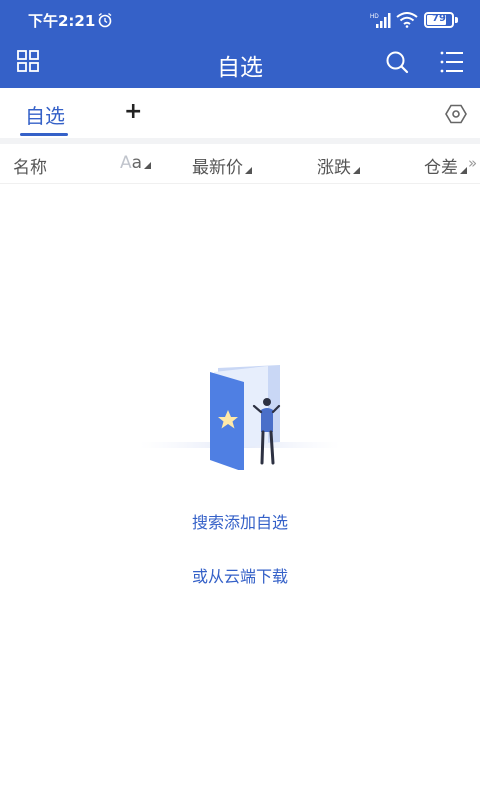 The width and height of the screenshot is (480, 800). What do you see at coordinates (240, 113) in the screenshot?
I see `tab-bar: 自选 +` at bounding box center [240, 113].